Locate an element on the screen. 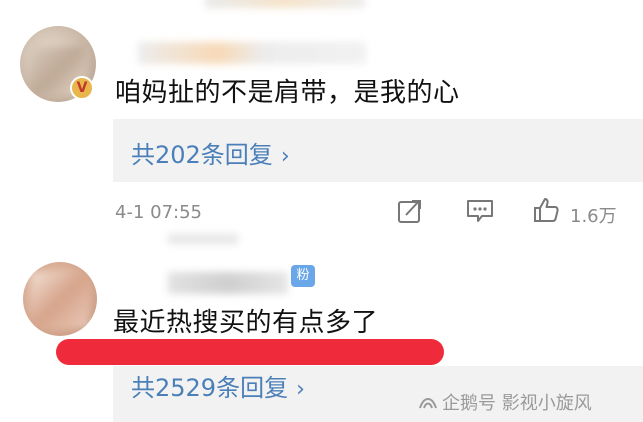  view-replies-link: 共2529条回复 › is located at coordinates (218, 385).